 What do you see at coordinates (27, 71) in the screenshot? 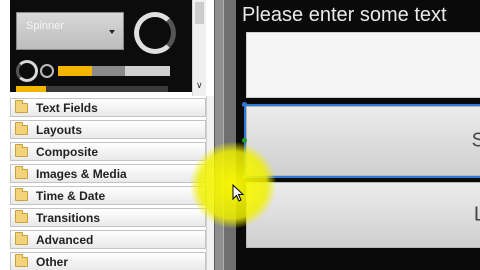
I see `progress-ring-small` at bounding box center [27, 71].